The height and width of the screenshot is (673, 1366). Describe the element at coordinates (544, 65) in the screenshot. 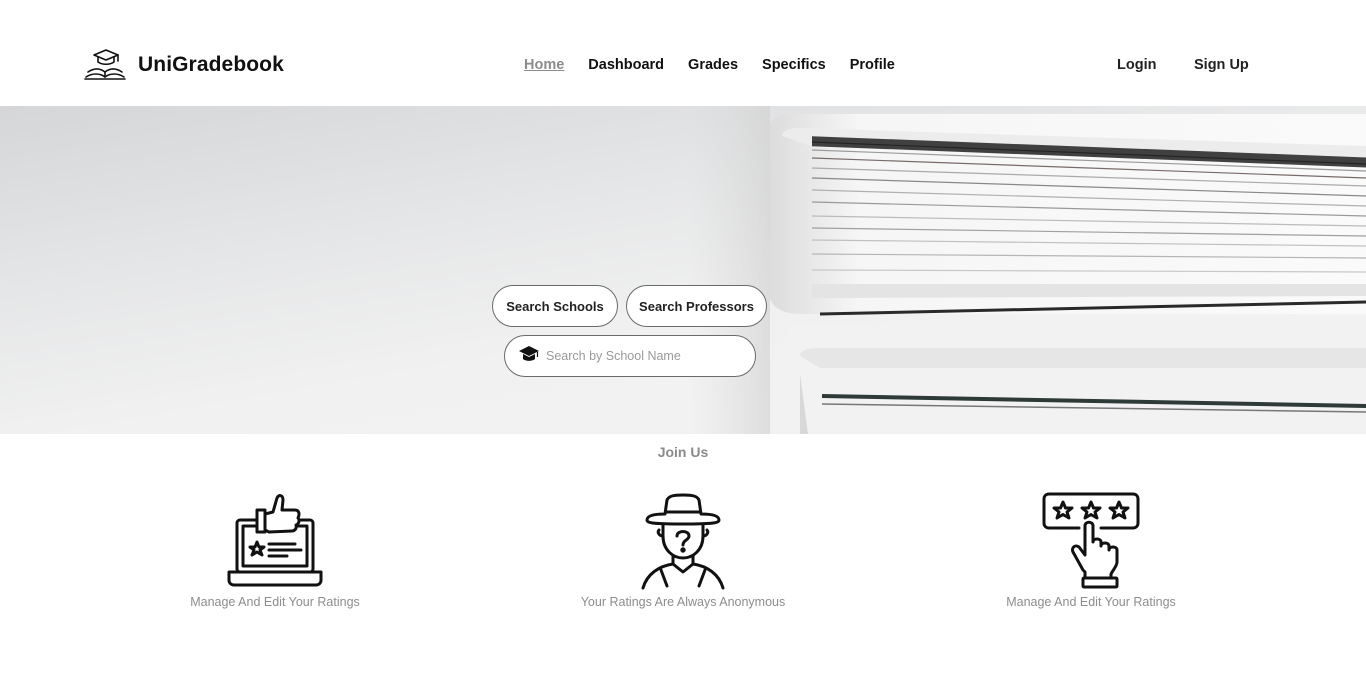

I see `nav-home: Home` at that location.